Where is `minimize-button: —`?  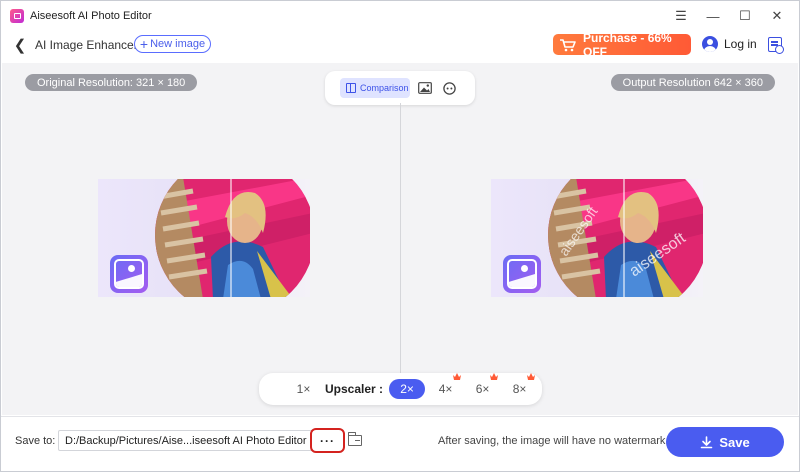 minimize-button: — is located at coordinates (713, 16).